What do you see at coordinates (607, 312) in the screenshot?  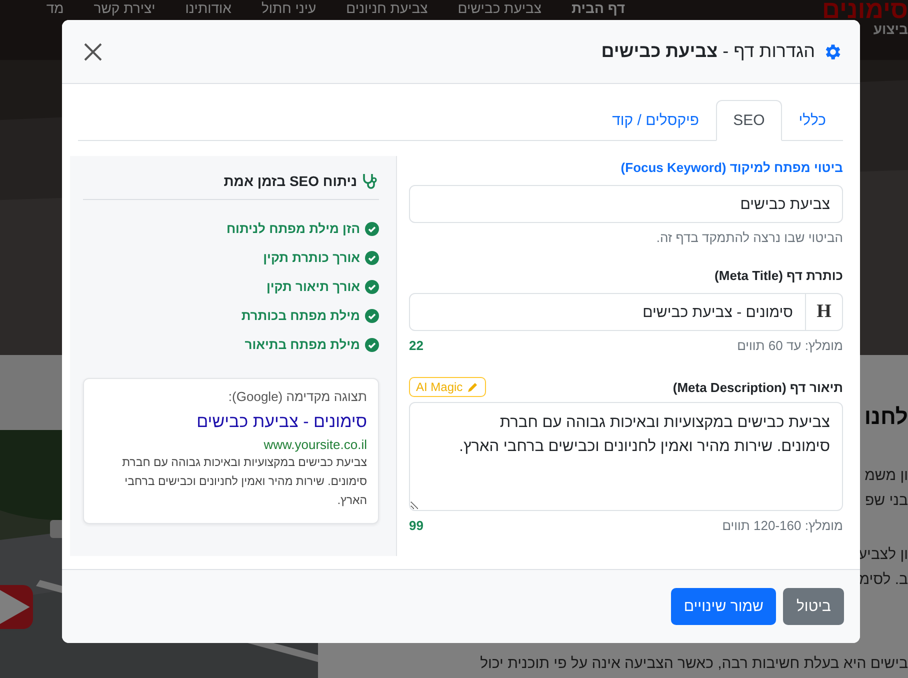 I see `input-field: סימונים - צביעת כבישים` at bounding box center [607, 312].